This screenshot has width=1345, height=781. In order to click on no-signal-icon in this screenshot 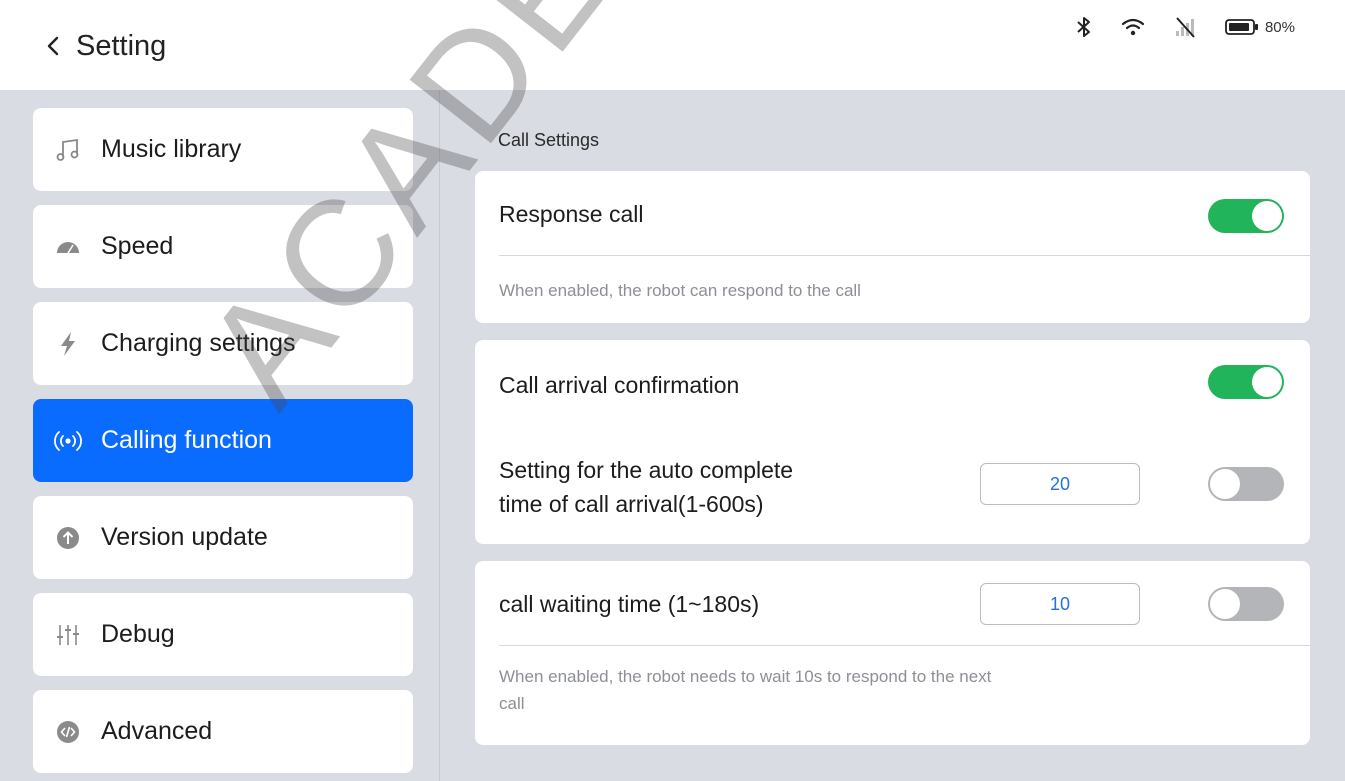, I will do `click(1185, 27)`.